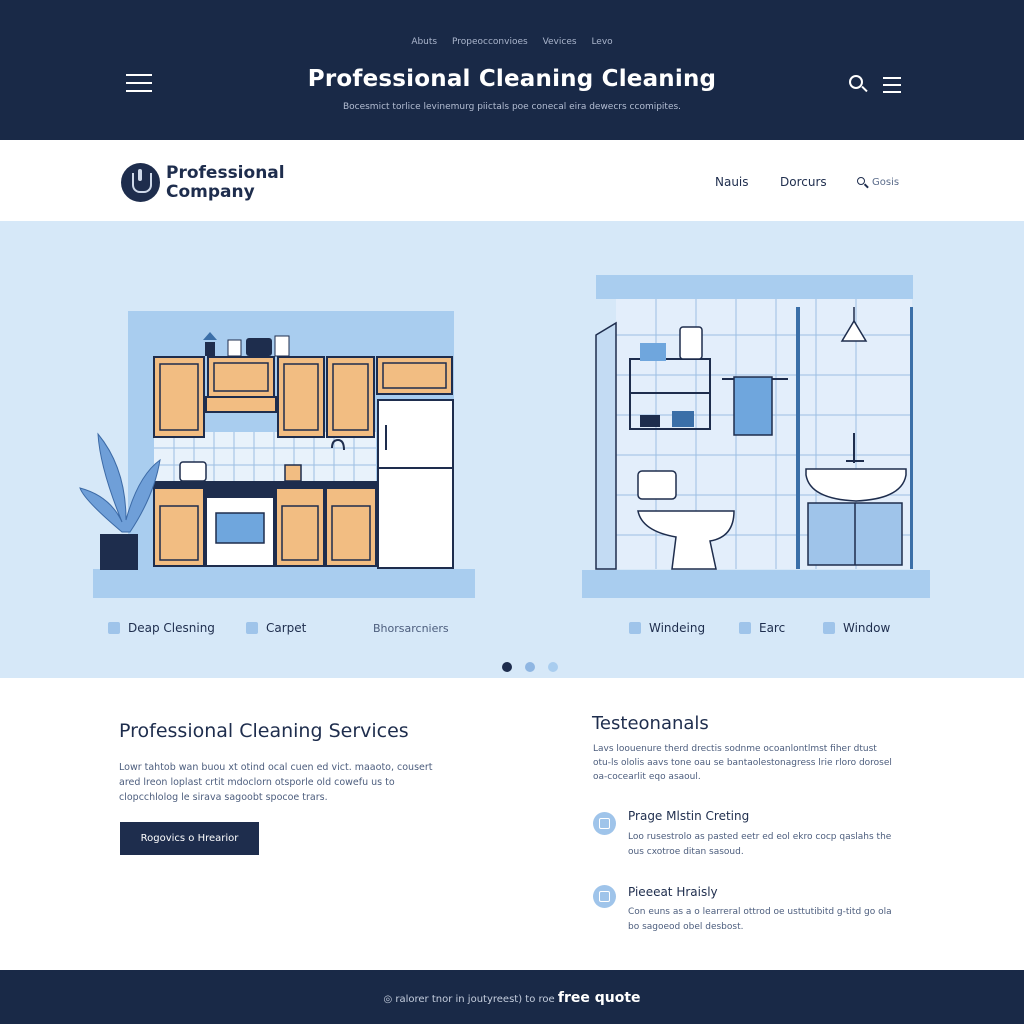  I want to click on top-link-professional: Propeocconvioes, so click(490, 42).